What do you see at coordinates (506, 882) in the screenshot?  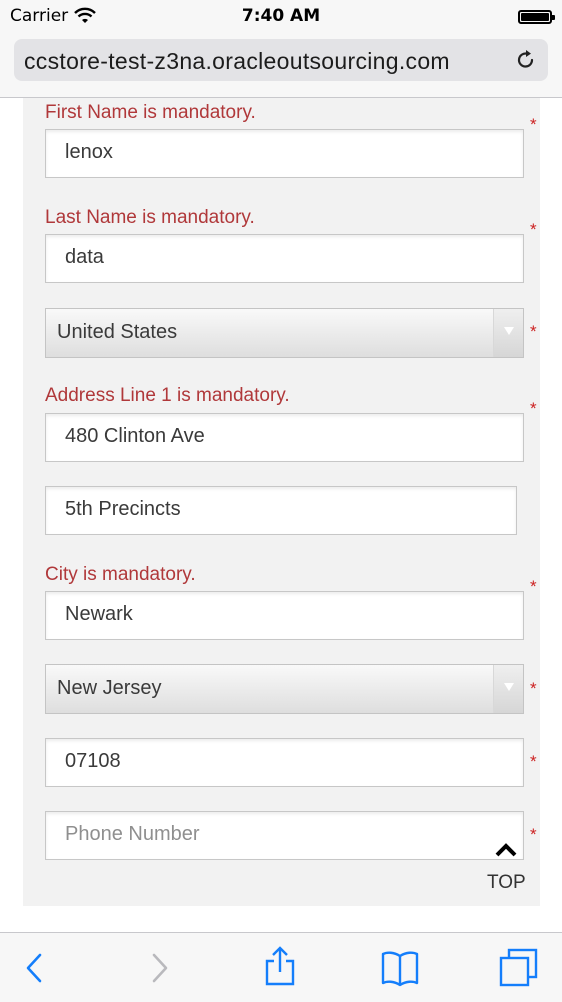 I see `top-label: TOP` at bounding box center [506, 882].